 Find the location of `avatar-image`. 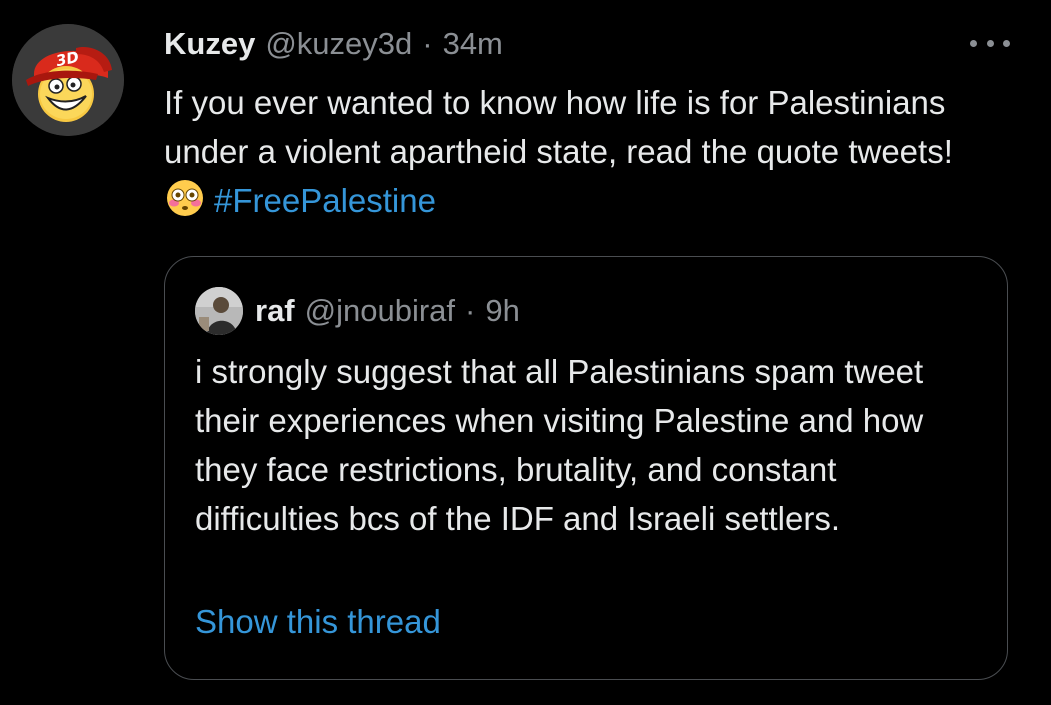

avatar-image is located at coordinates (68, 80).